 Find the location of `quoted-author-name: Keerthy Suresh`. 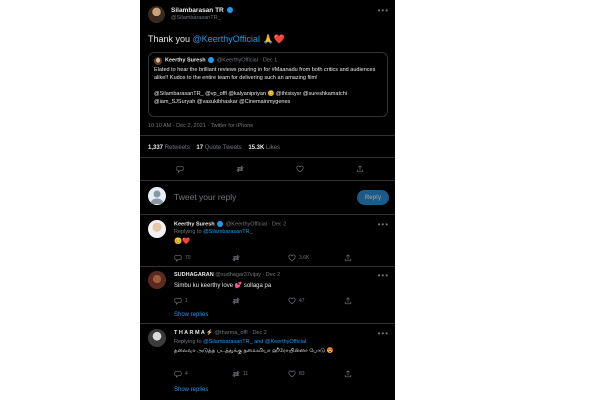

quoted-author-name: Keerthy Suresh is located at coordinates (185, 60).